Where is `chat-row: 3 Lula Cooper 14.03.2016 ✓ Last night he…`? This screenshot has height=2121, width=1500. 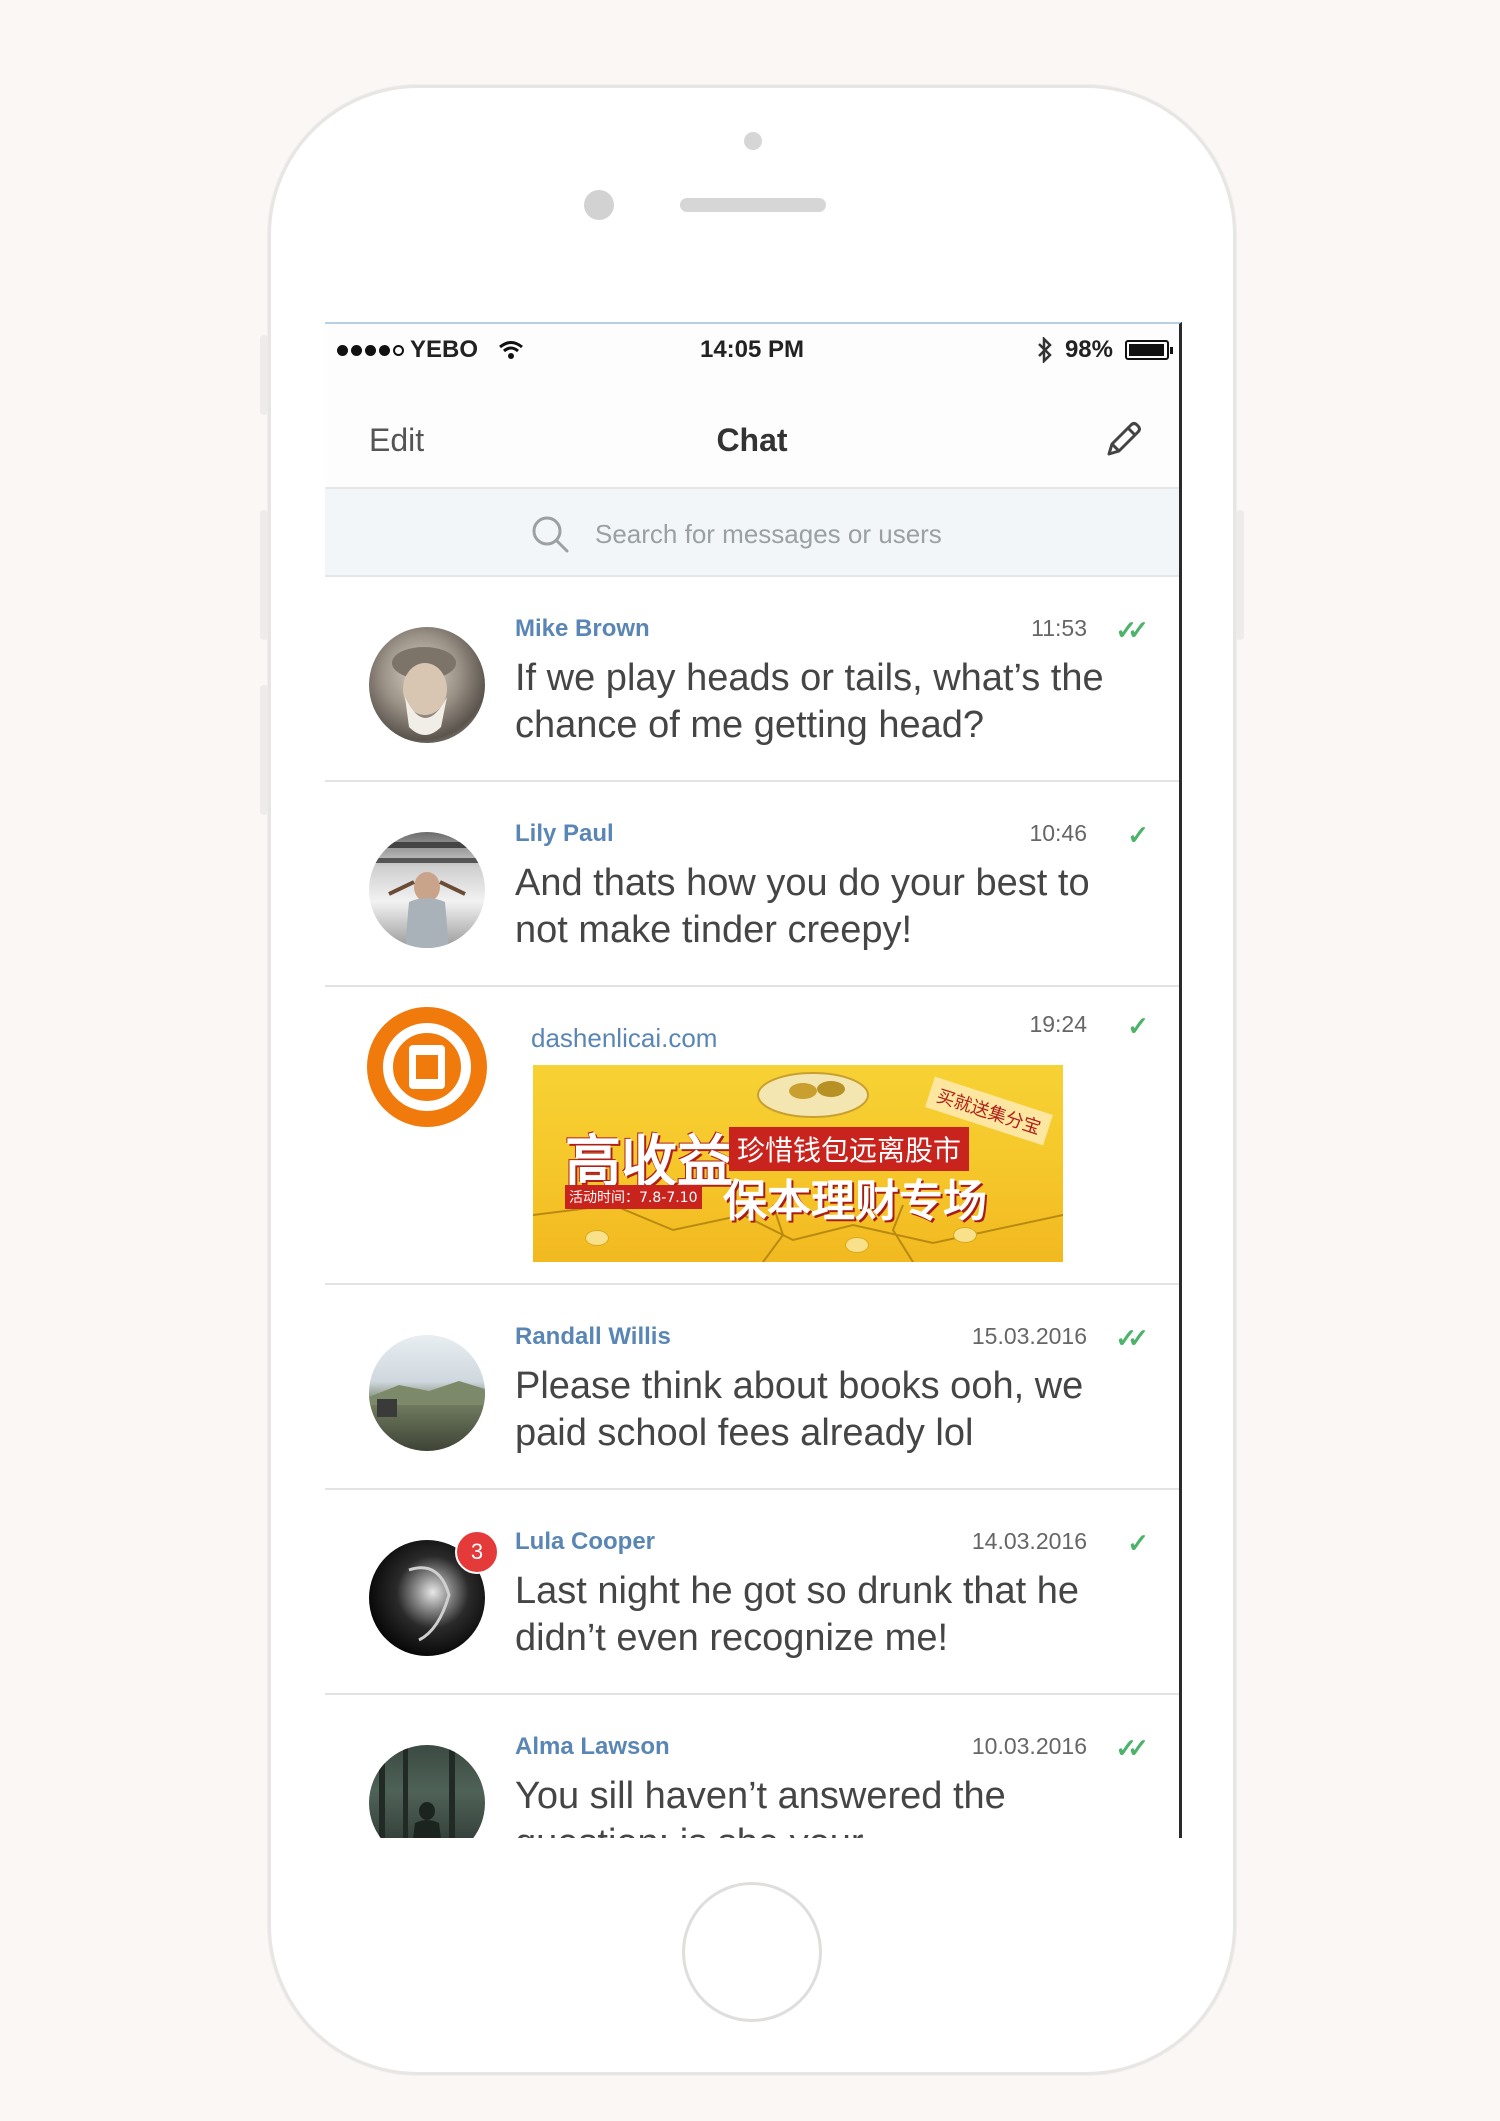 chat-row: 3 Lula Cooper 14.03.2016 ✓ Last night he… is located at coordinates (752, 1592).